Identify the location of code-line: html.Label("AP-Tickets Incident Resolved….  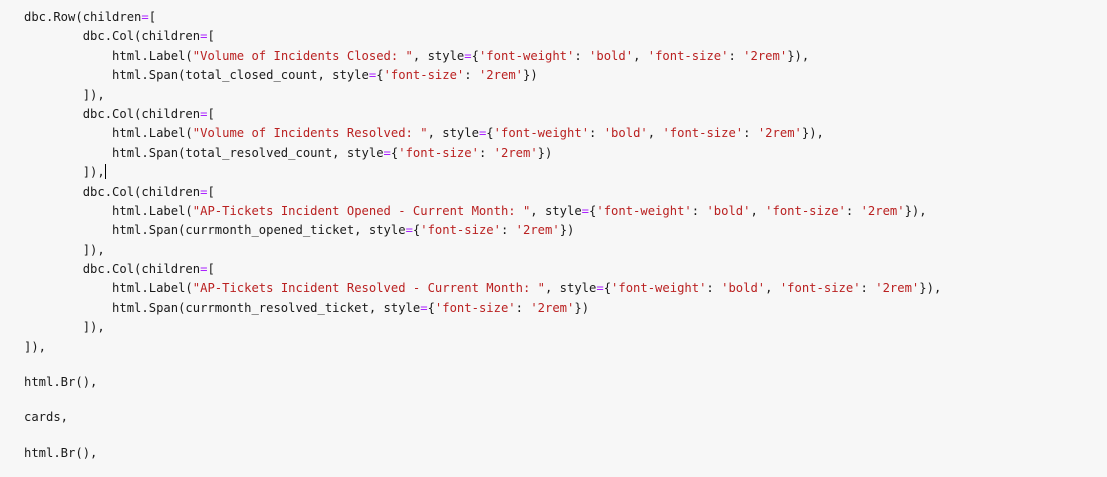
(565, 288).